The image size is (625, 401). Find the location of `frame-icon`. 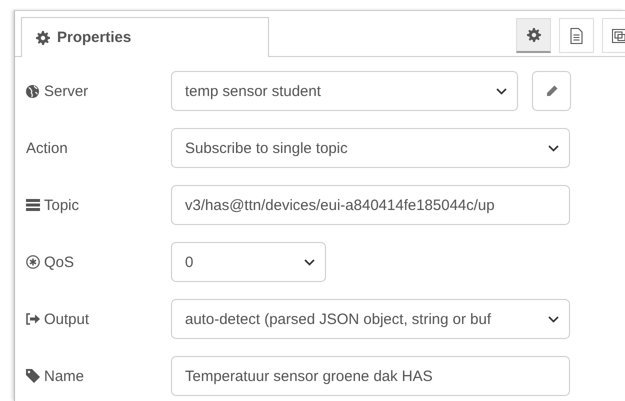

frame-icon is located at coordinates (617, 36).